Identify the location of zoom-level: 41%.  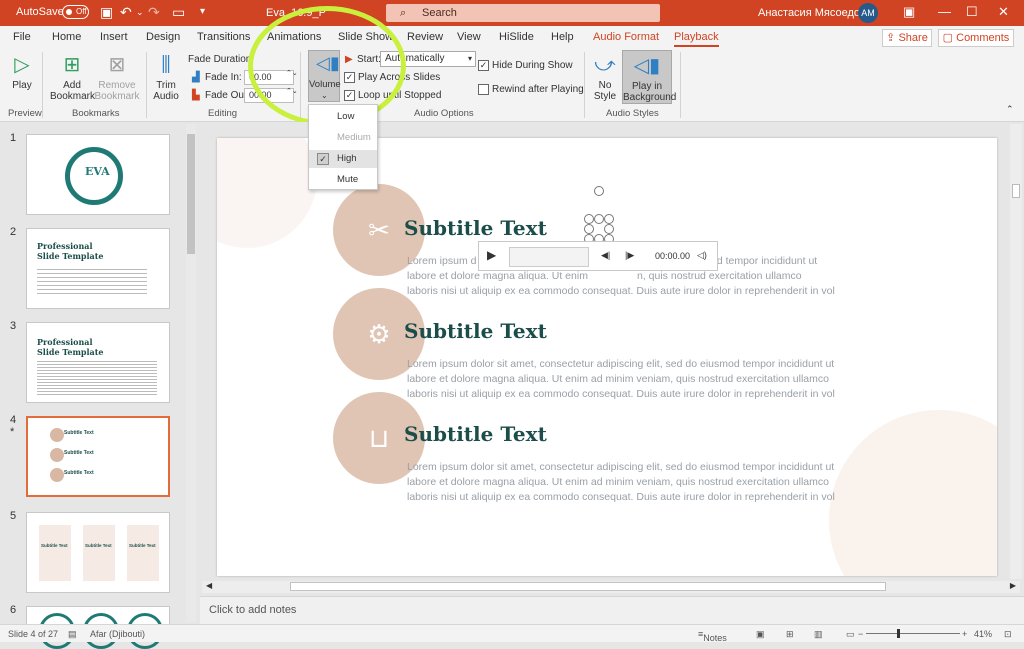
(983, 634).